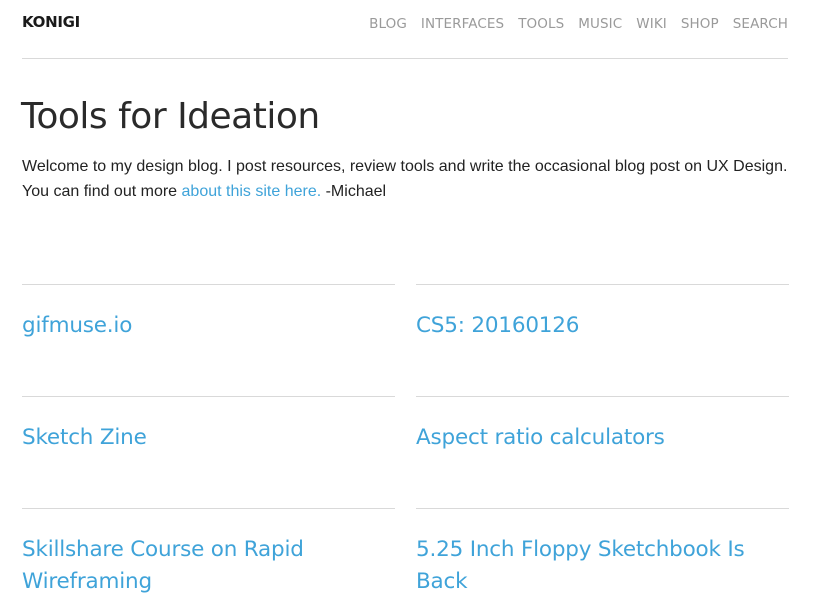 The image size is (827, 613). I want to click on post-card: Sketch Zine, so click(208, 452).